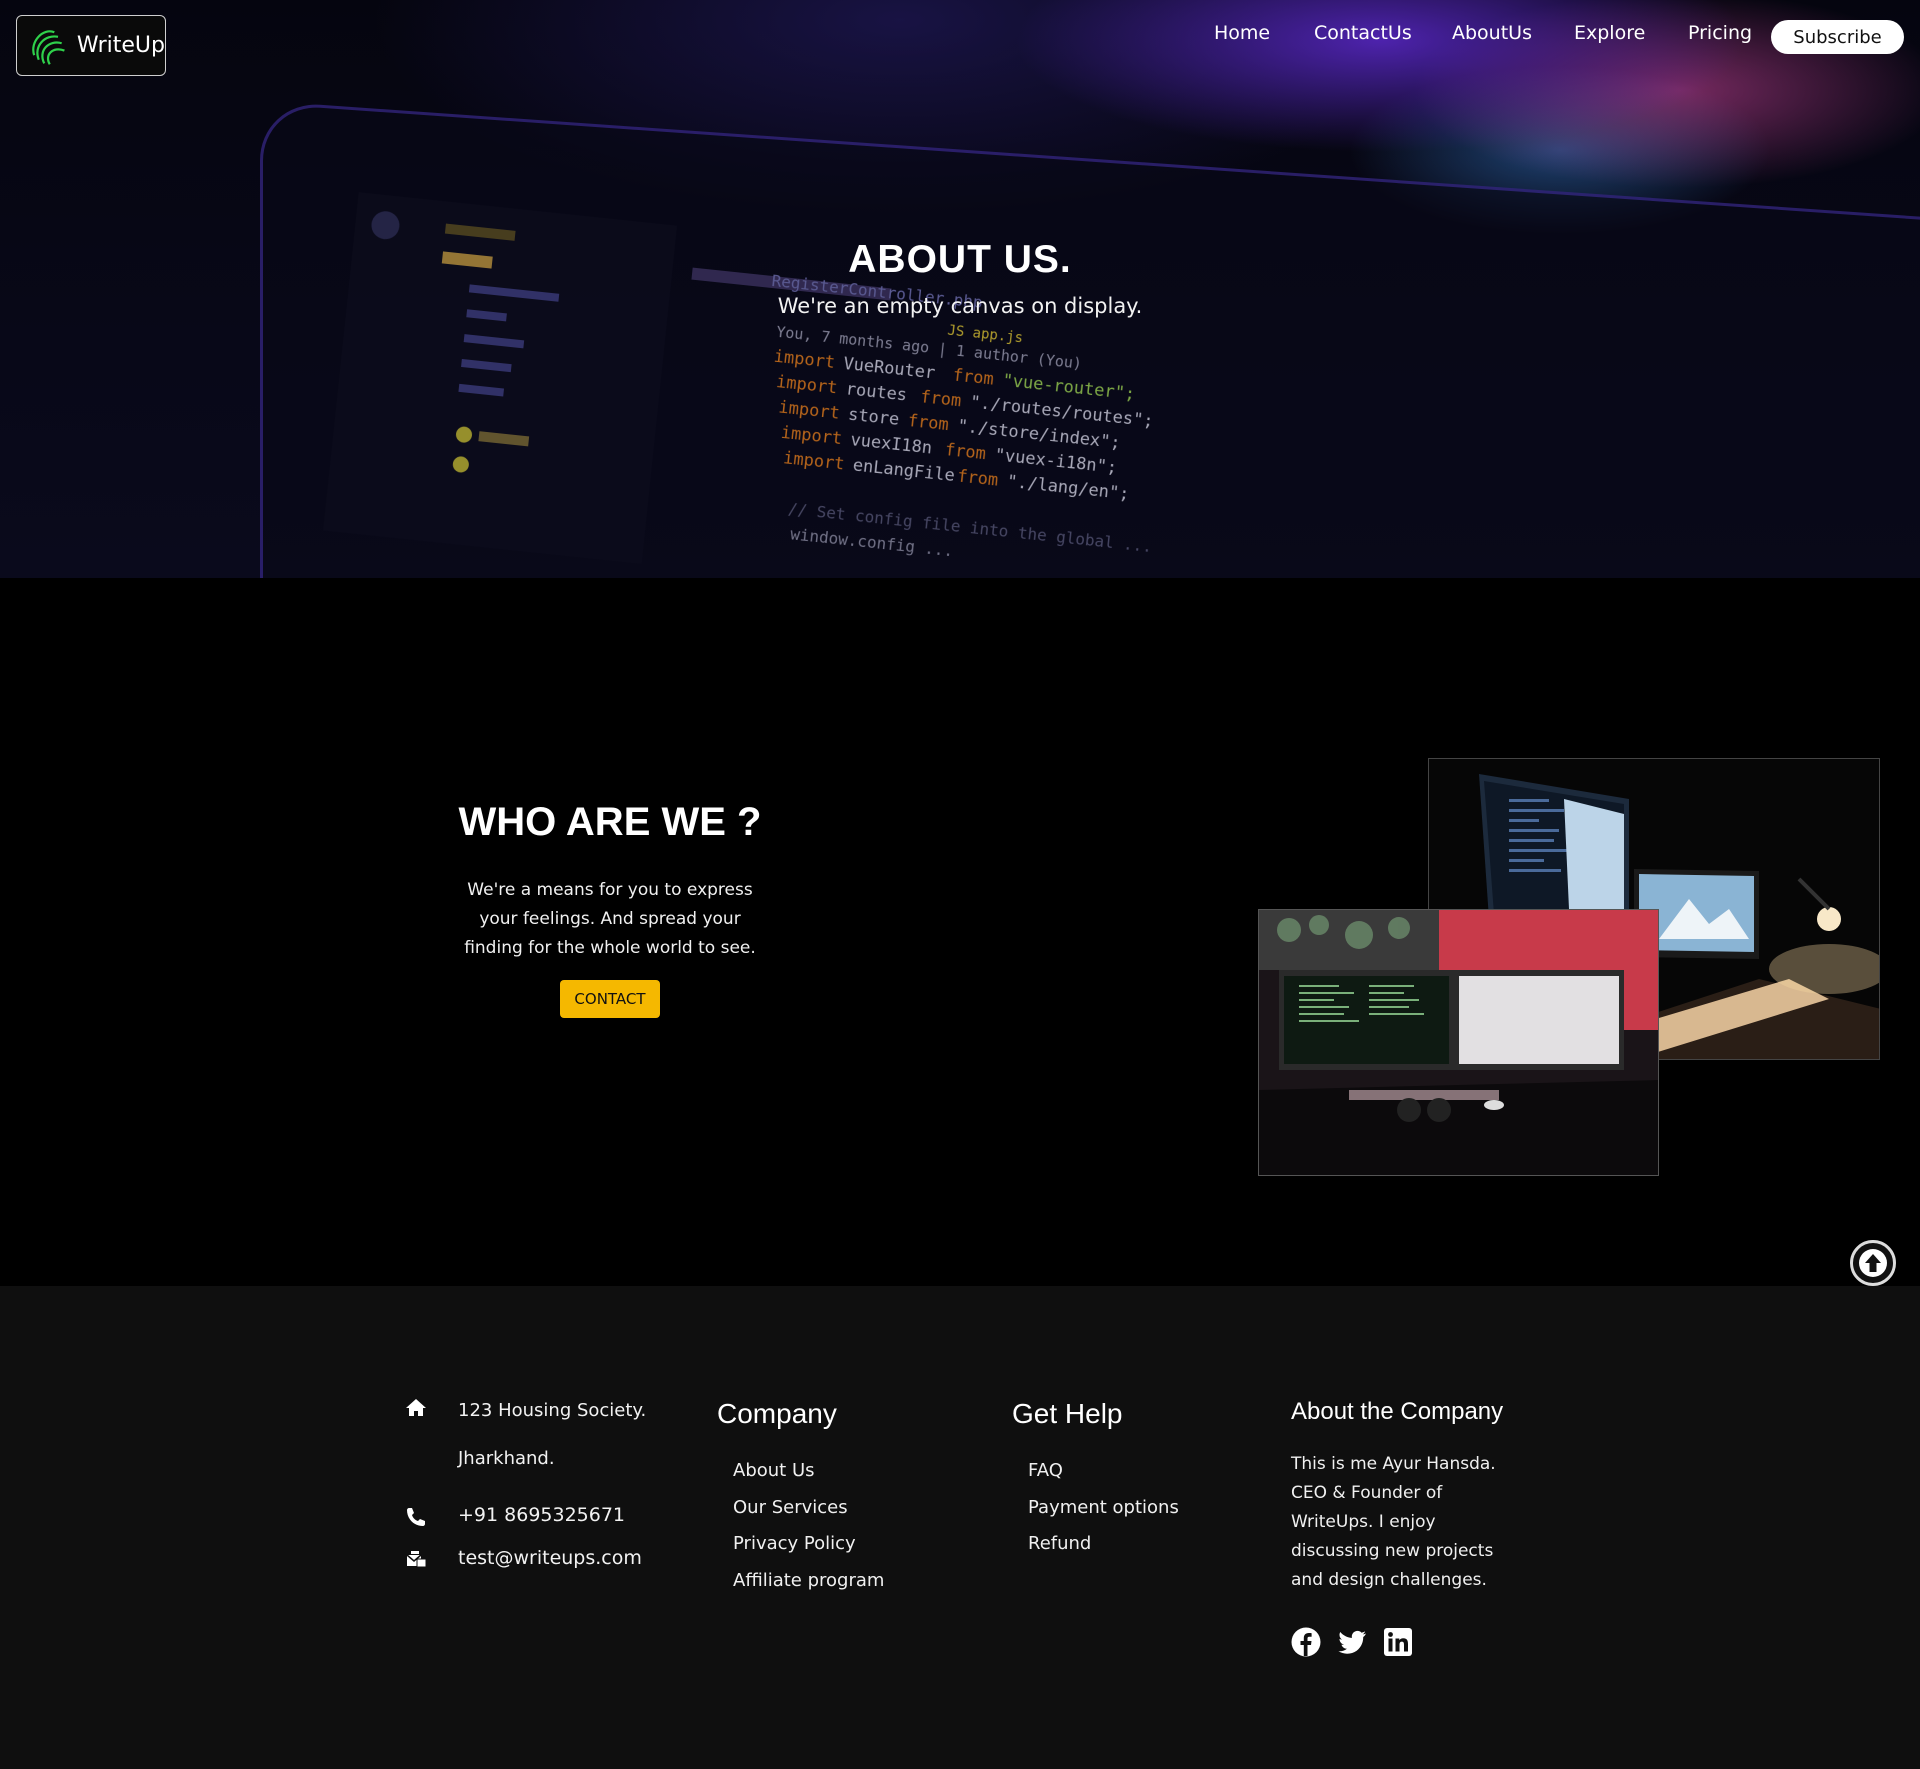 This screenshot has width=1920, height=1769. I want to click on footer-link-about-us: About Us, so click(774, 1470).